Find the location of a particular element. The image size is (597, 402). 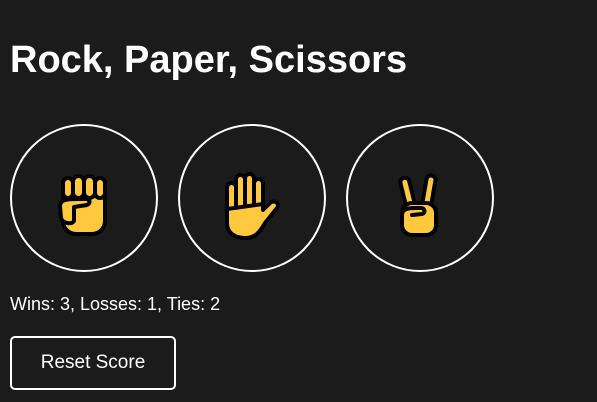

raised-fist-icon is located at coordinates (82, 205).